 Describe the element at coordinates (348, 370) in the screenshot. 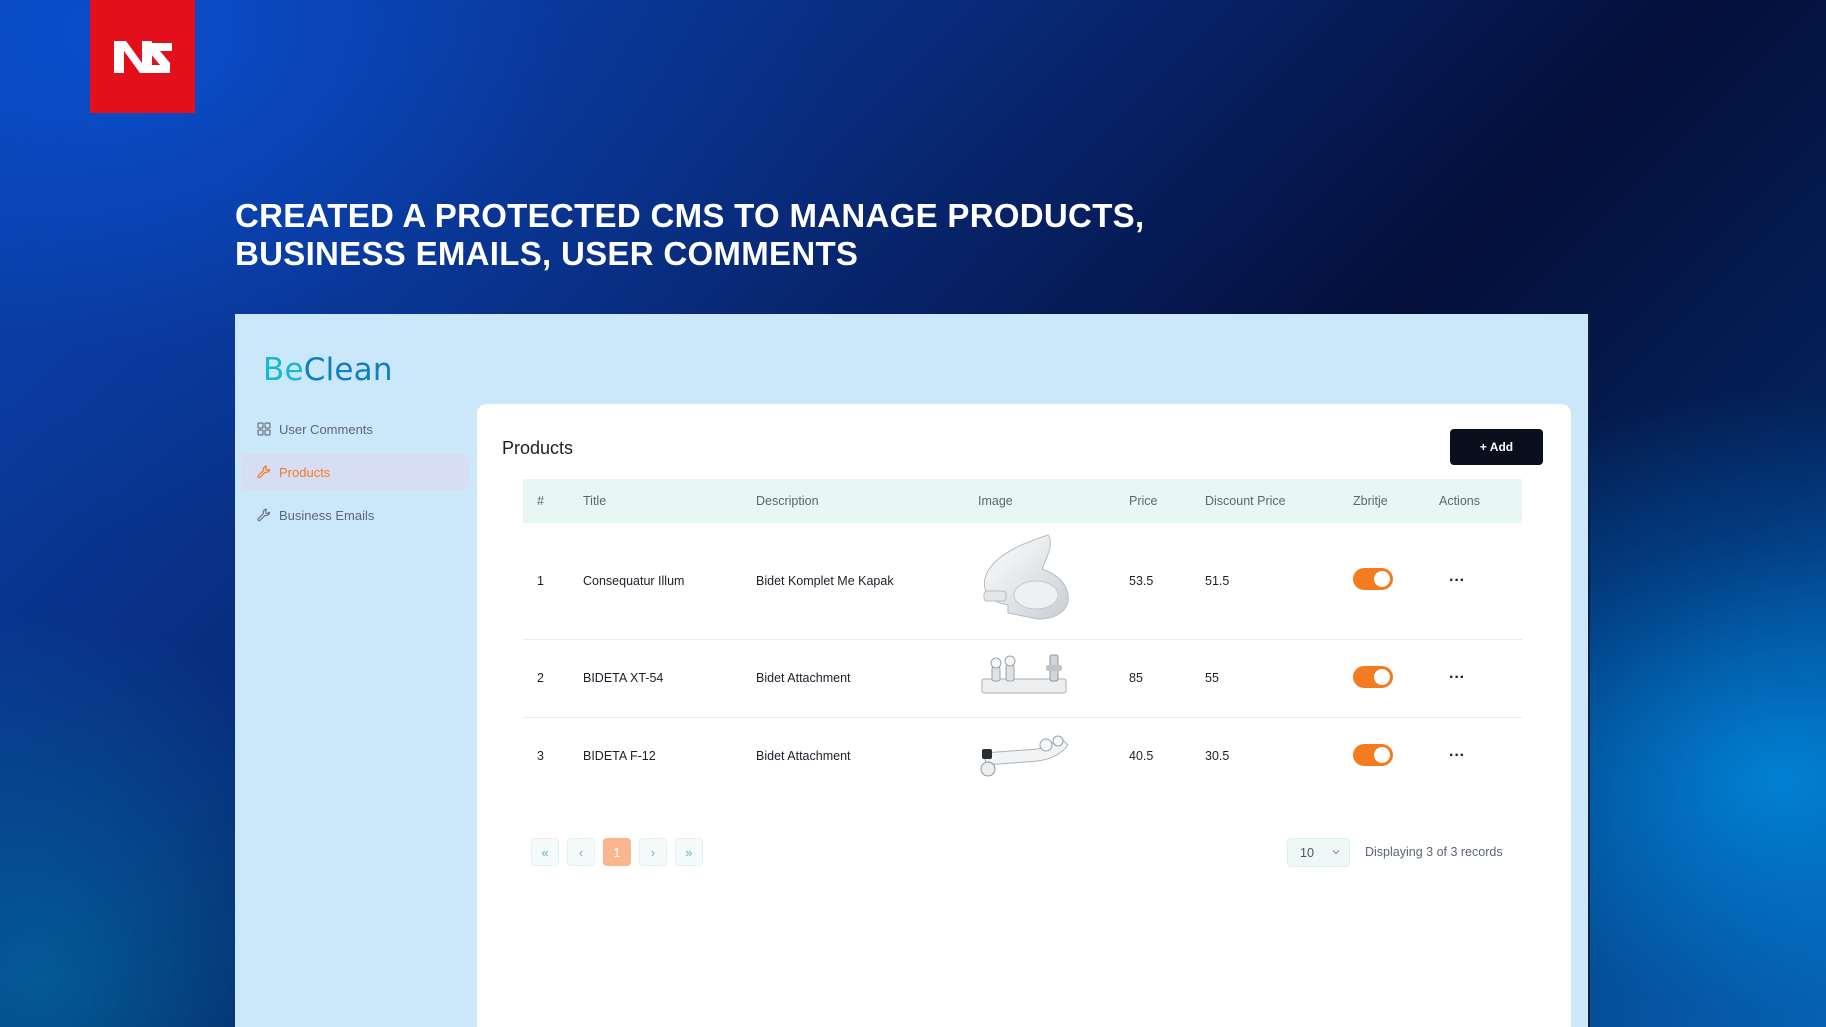

I see `brand-part-clean: Clean` at that location.